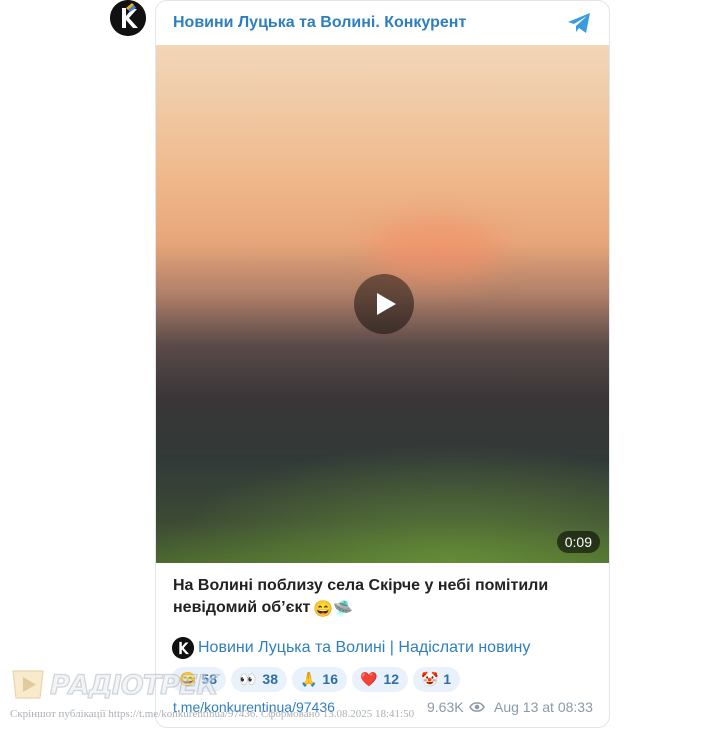  I want to click on video-ground, so click(382, 503).